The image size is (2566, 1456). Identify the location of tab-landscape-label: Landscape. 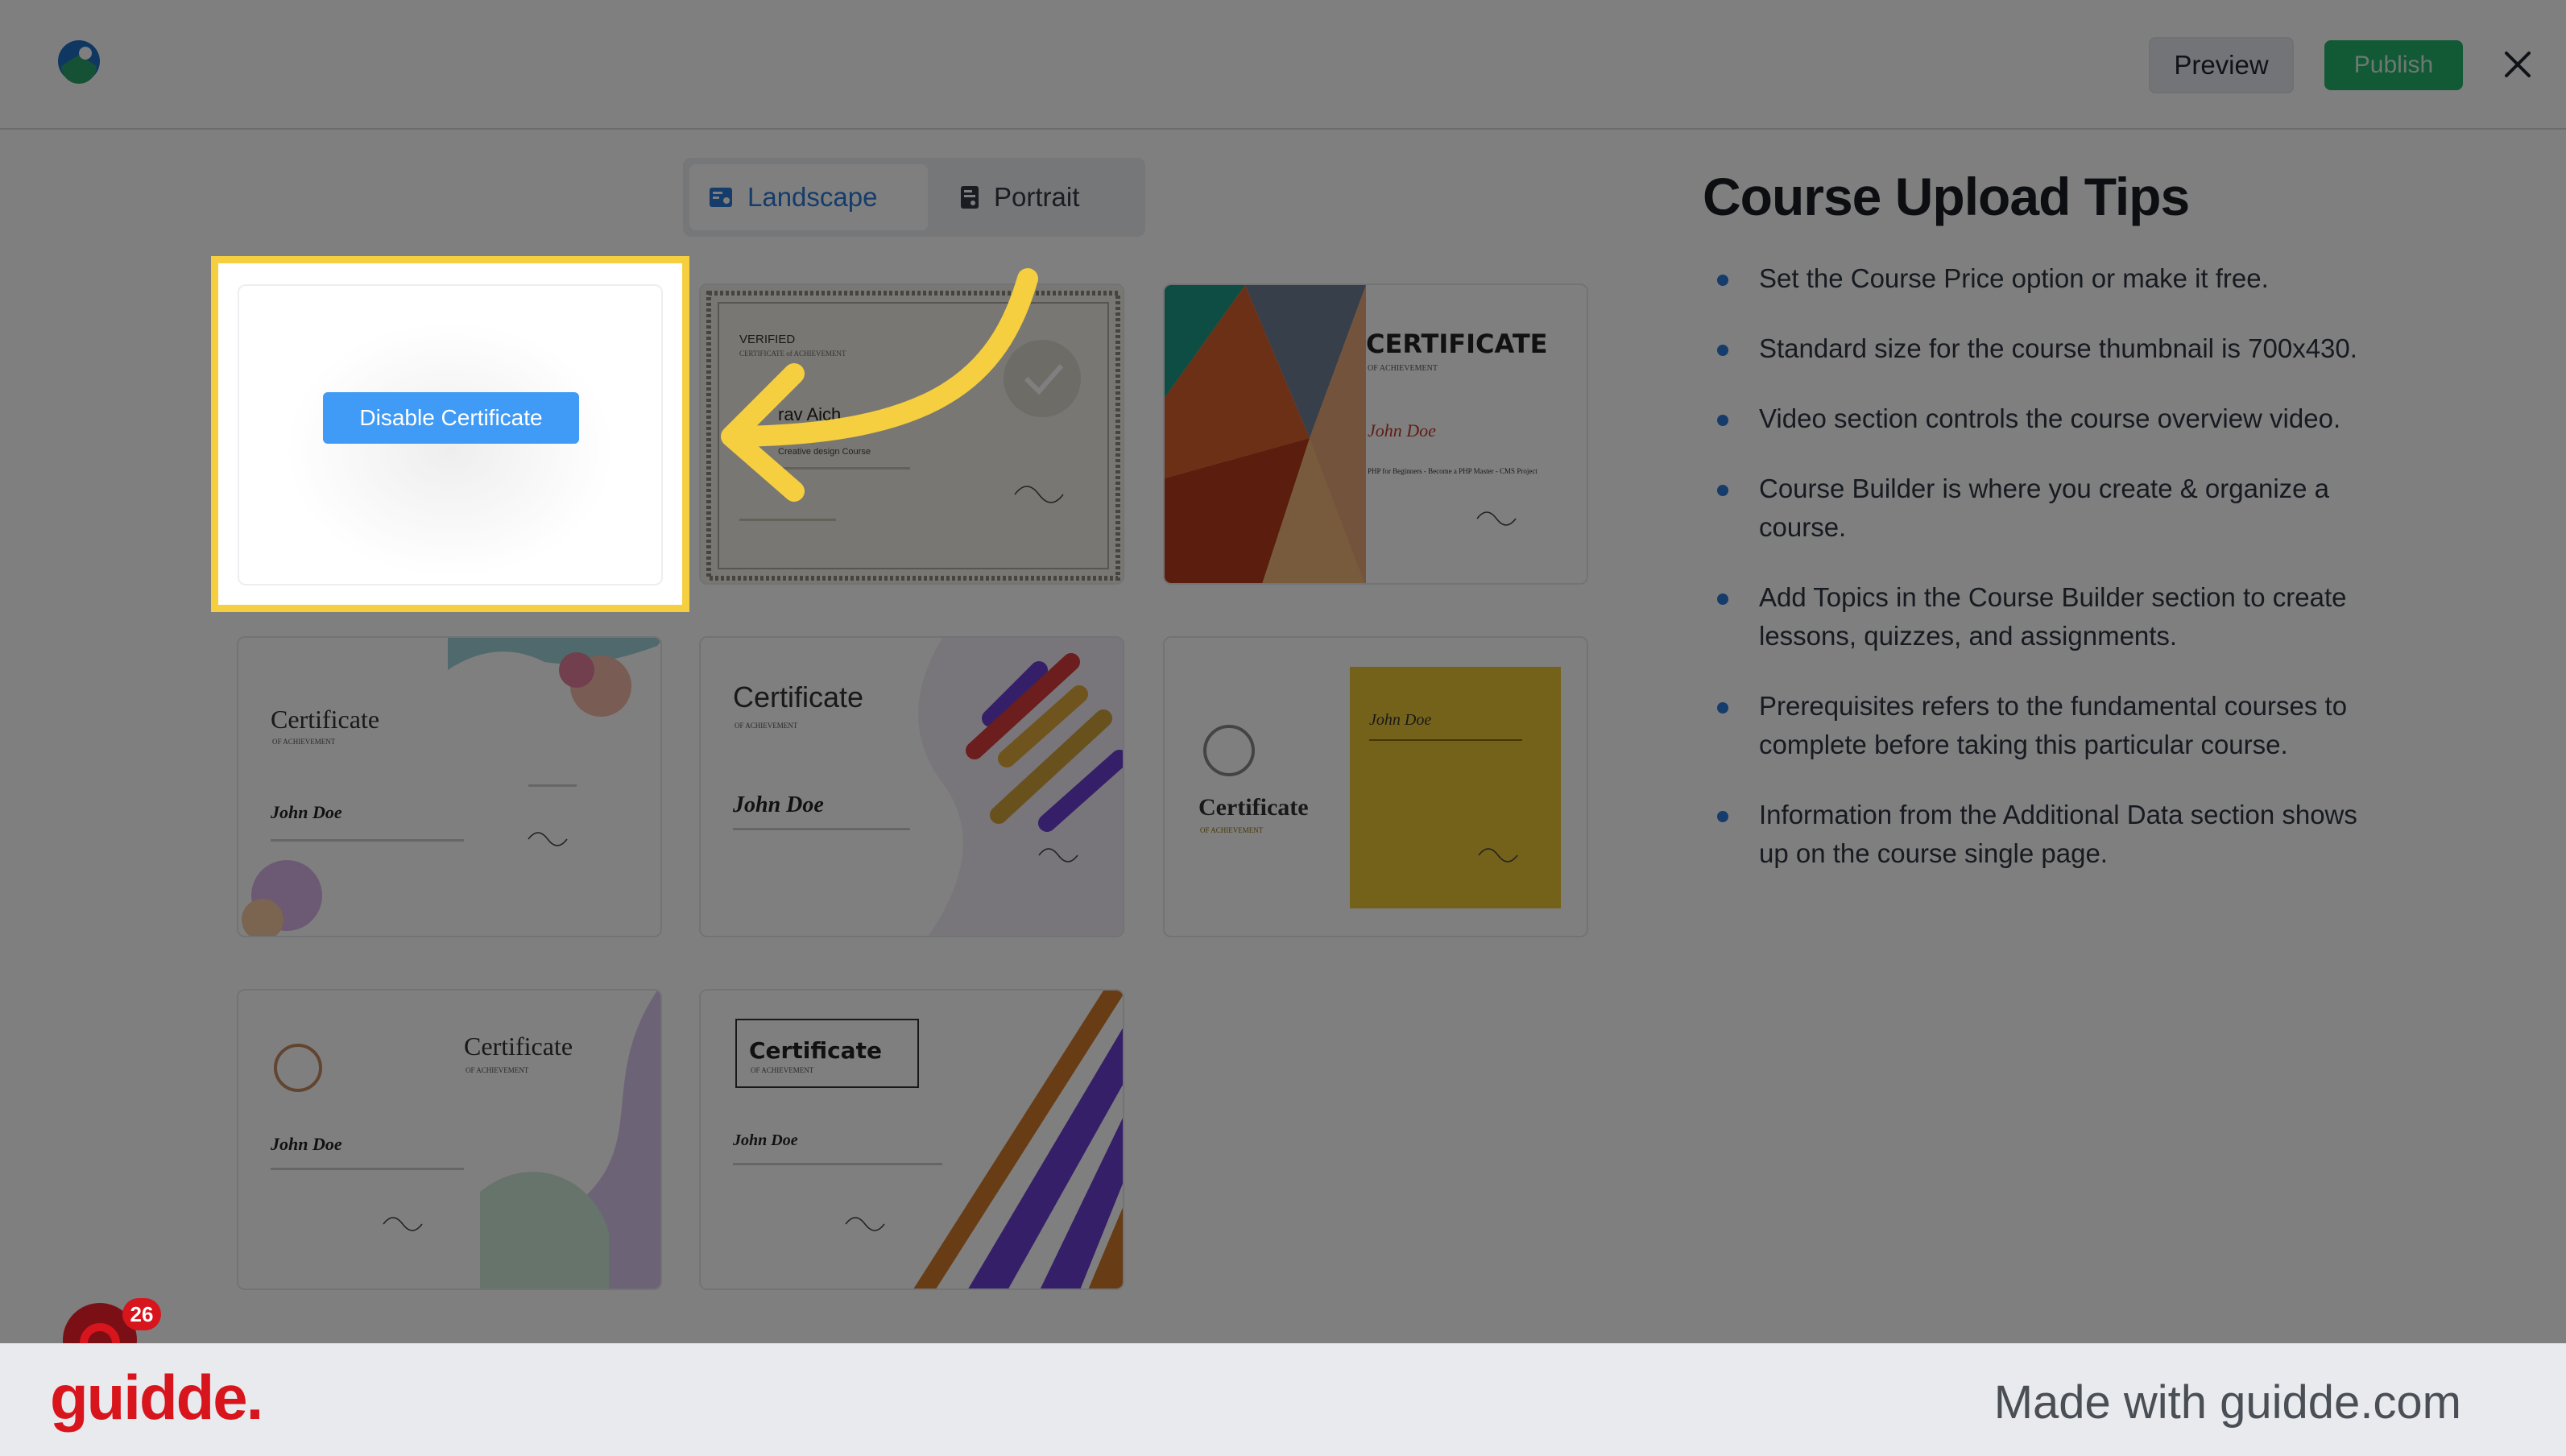
(812, 197).